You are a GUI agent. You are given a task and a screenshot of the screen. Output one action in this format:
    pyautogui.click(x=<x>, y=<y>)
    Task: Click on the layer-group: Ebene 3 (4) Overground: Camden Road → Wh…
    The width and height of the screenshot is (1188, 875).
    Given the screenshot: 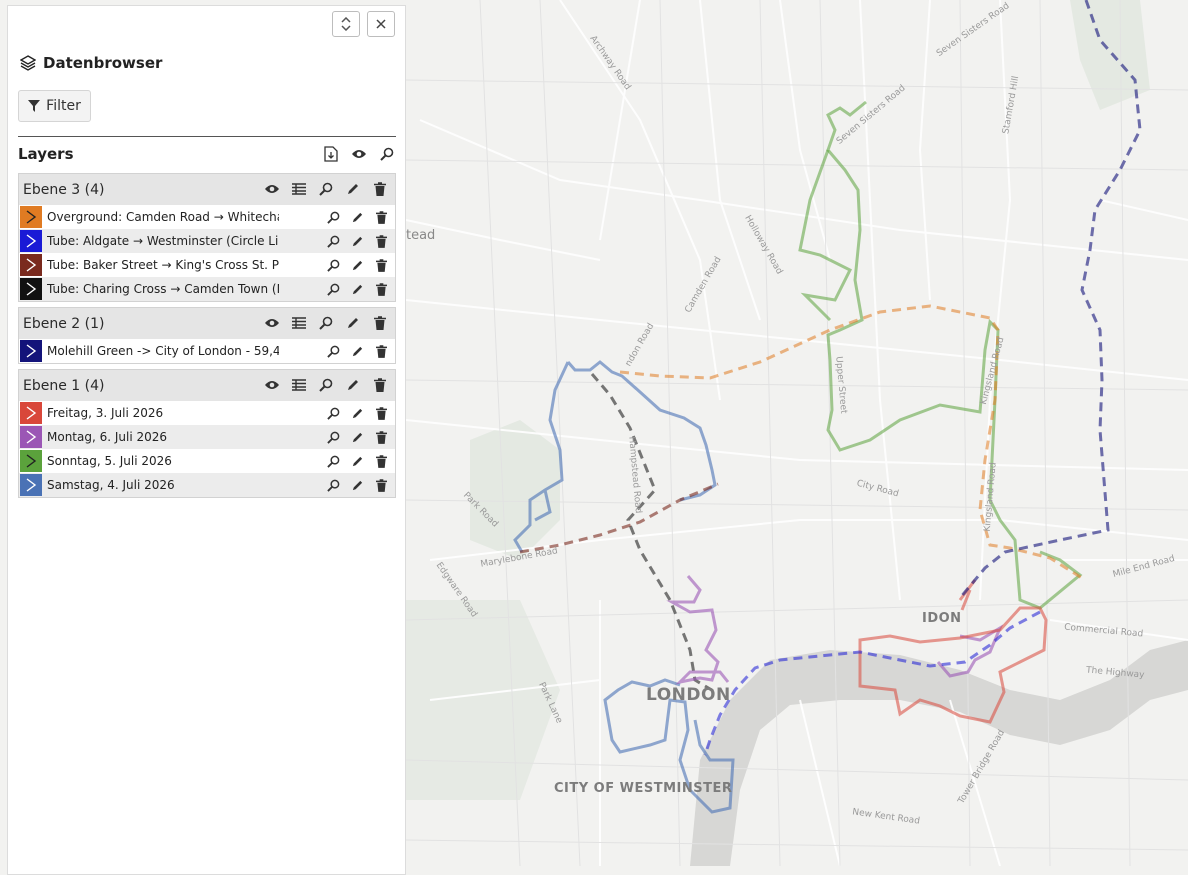 What is the action you would take?
    pyautogui.click(x=207, y=237)
    